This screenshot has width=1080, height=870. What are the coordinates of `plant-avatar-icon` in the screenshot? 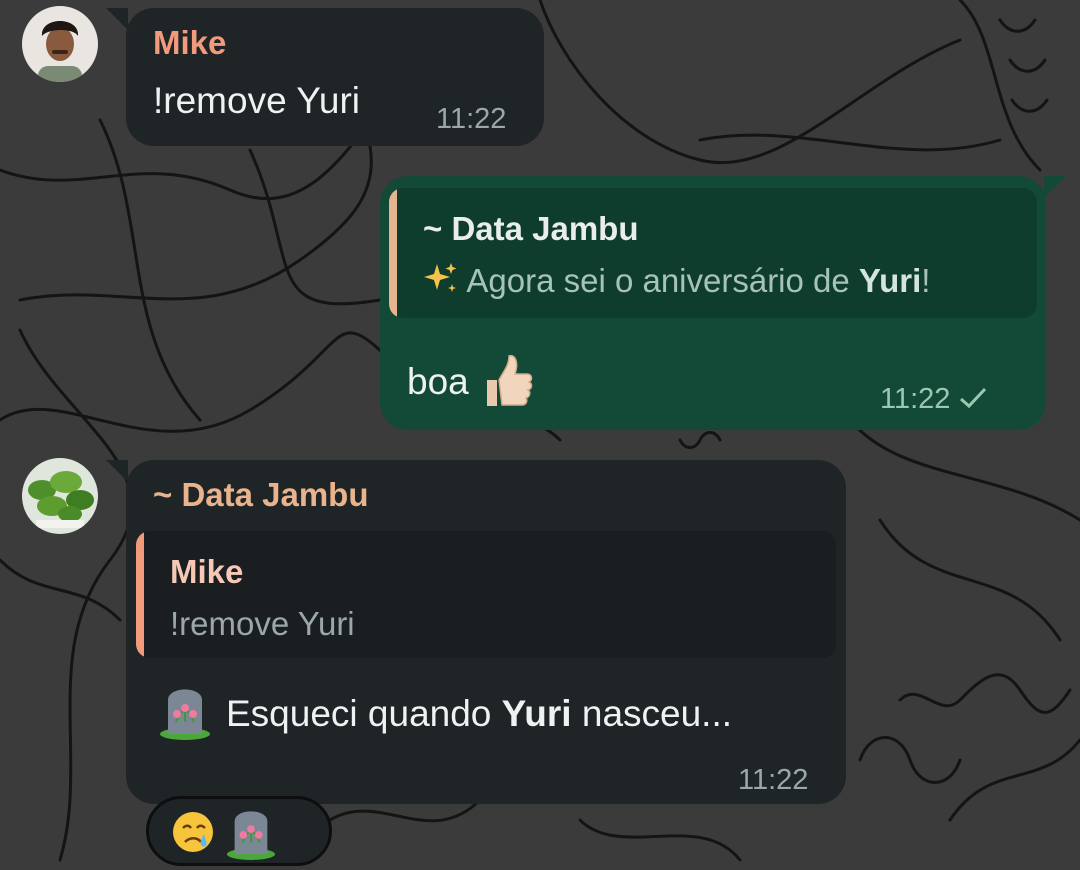 It's located at (60, 496).